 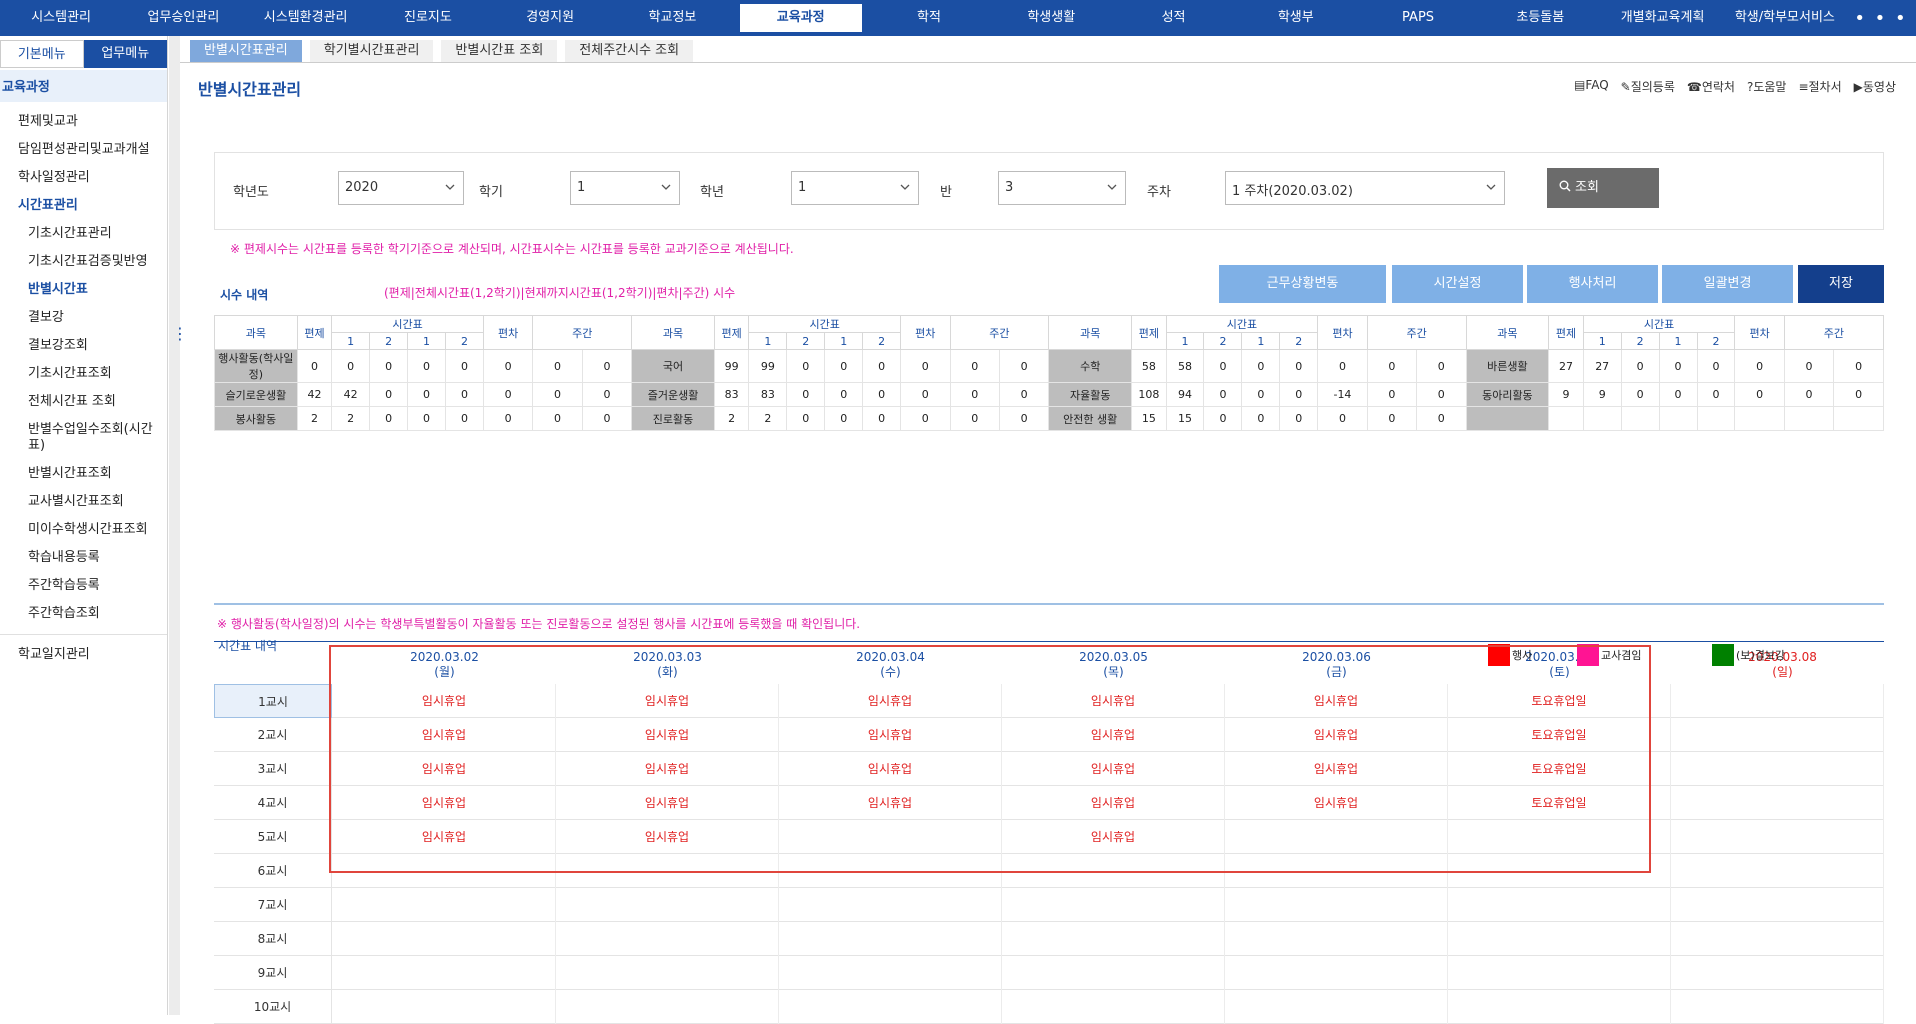 What do you see at coordinates (1365, 188) in the screenshot?
I see `week-select: 1 주차(2020.03.02)` at bounding box center [1365, 188].